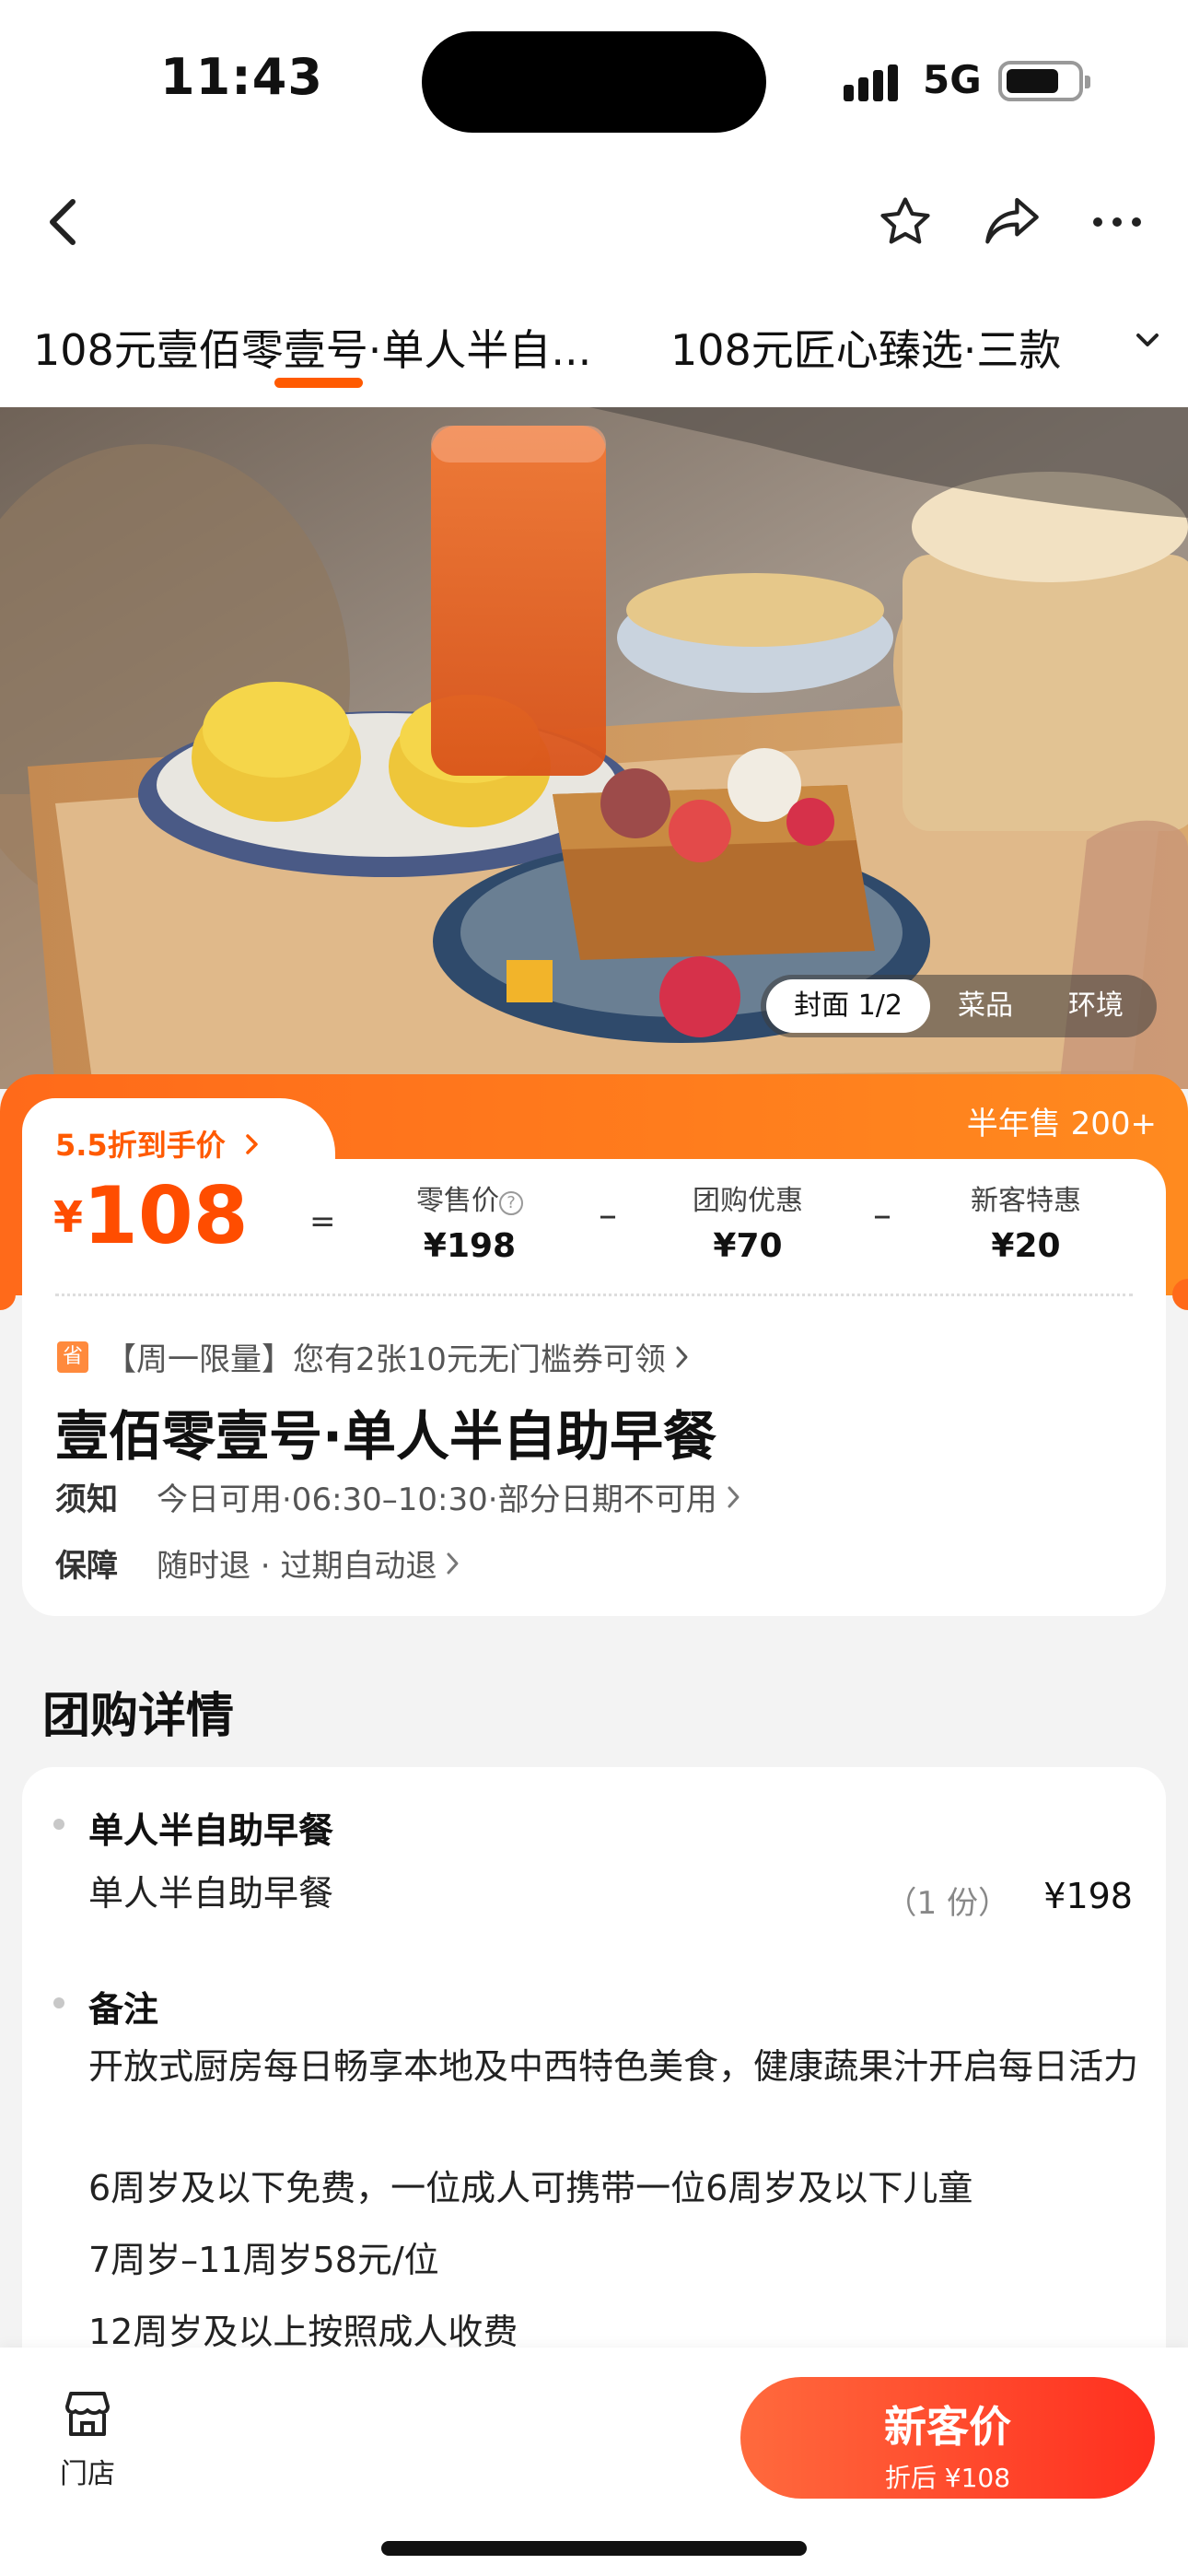 The image size is (1188, 2576). I want to click on back-button, so click(64, 222).